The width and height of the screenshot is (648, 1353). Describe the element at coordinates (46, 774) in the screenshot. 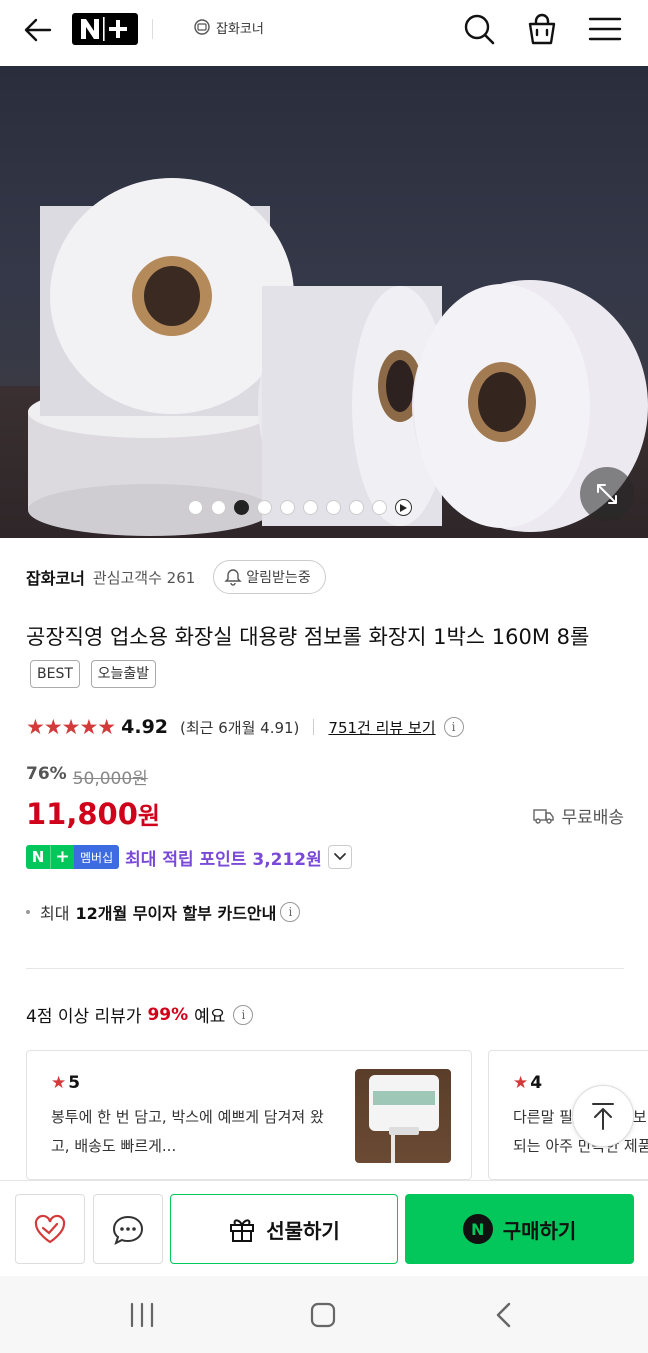

I see `discount-rate: 76%` at that location.